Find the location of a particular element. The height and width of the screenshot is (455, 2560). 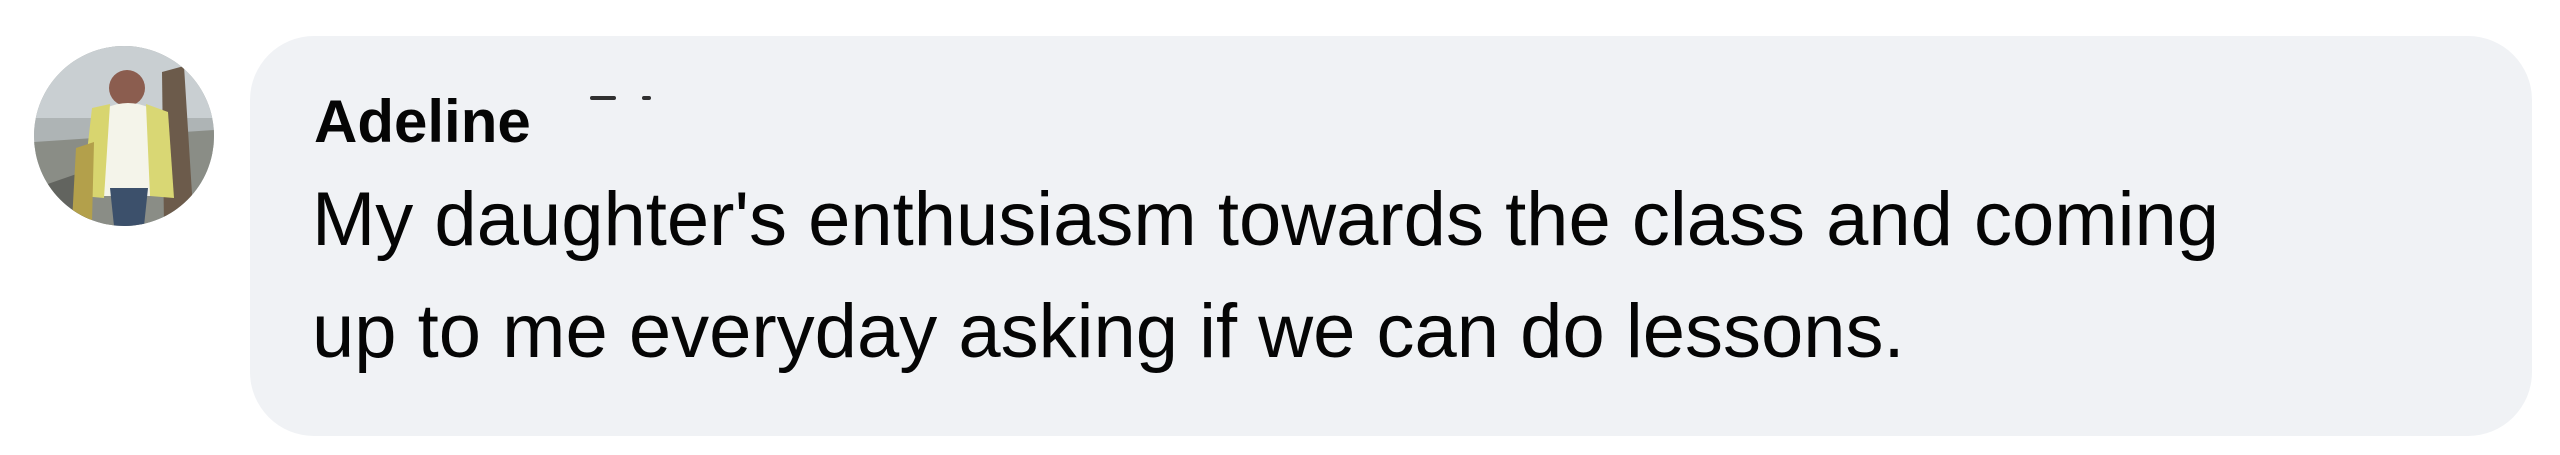

avatar-photo-icon is located at coordinates (124, 136).